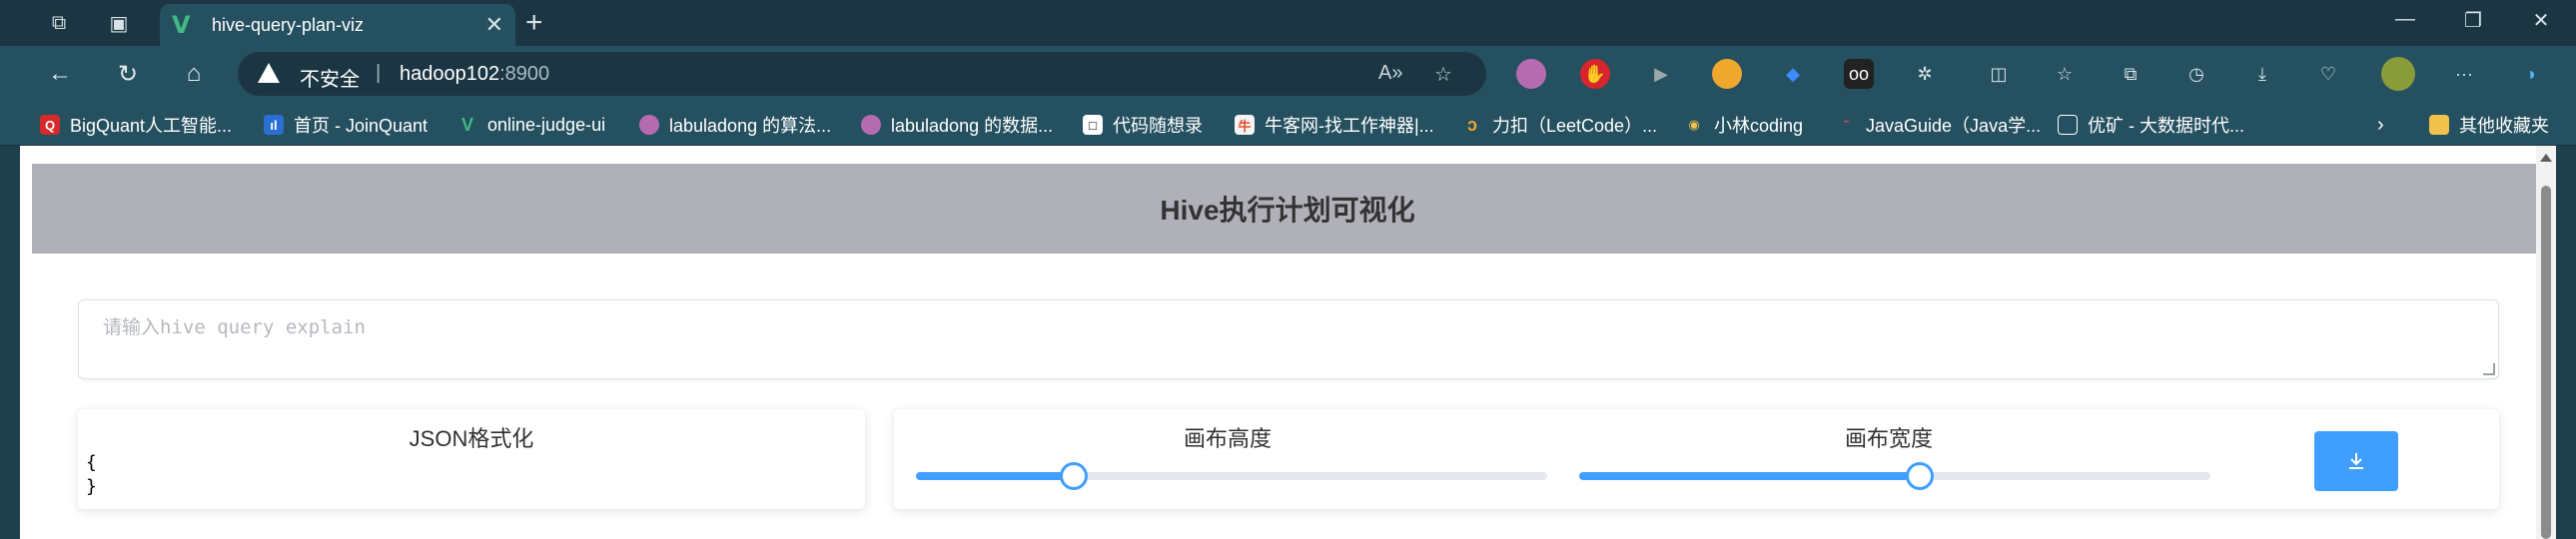 Image resolution: width=2576 pixels, height=539 pixels. Describe the element at coordinates (862, 74) in the screenshot. I see `address-bar: 不安全 | hadoop102:8900 A» ☆` at that location.